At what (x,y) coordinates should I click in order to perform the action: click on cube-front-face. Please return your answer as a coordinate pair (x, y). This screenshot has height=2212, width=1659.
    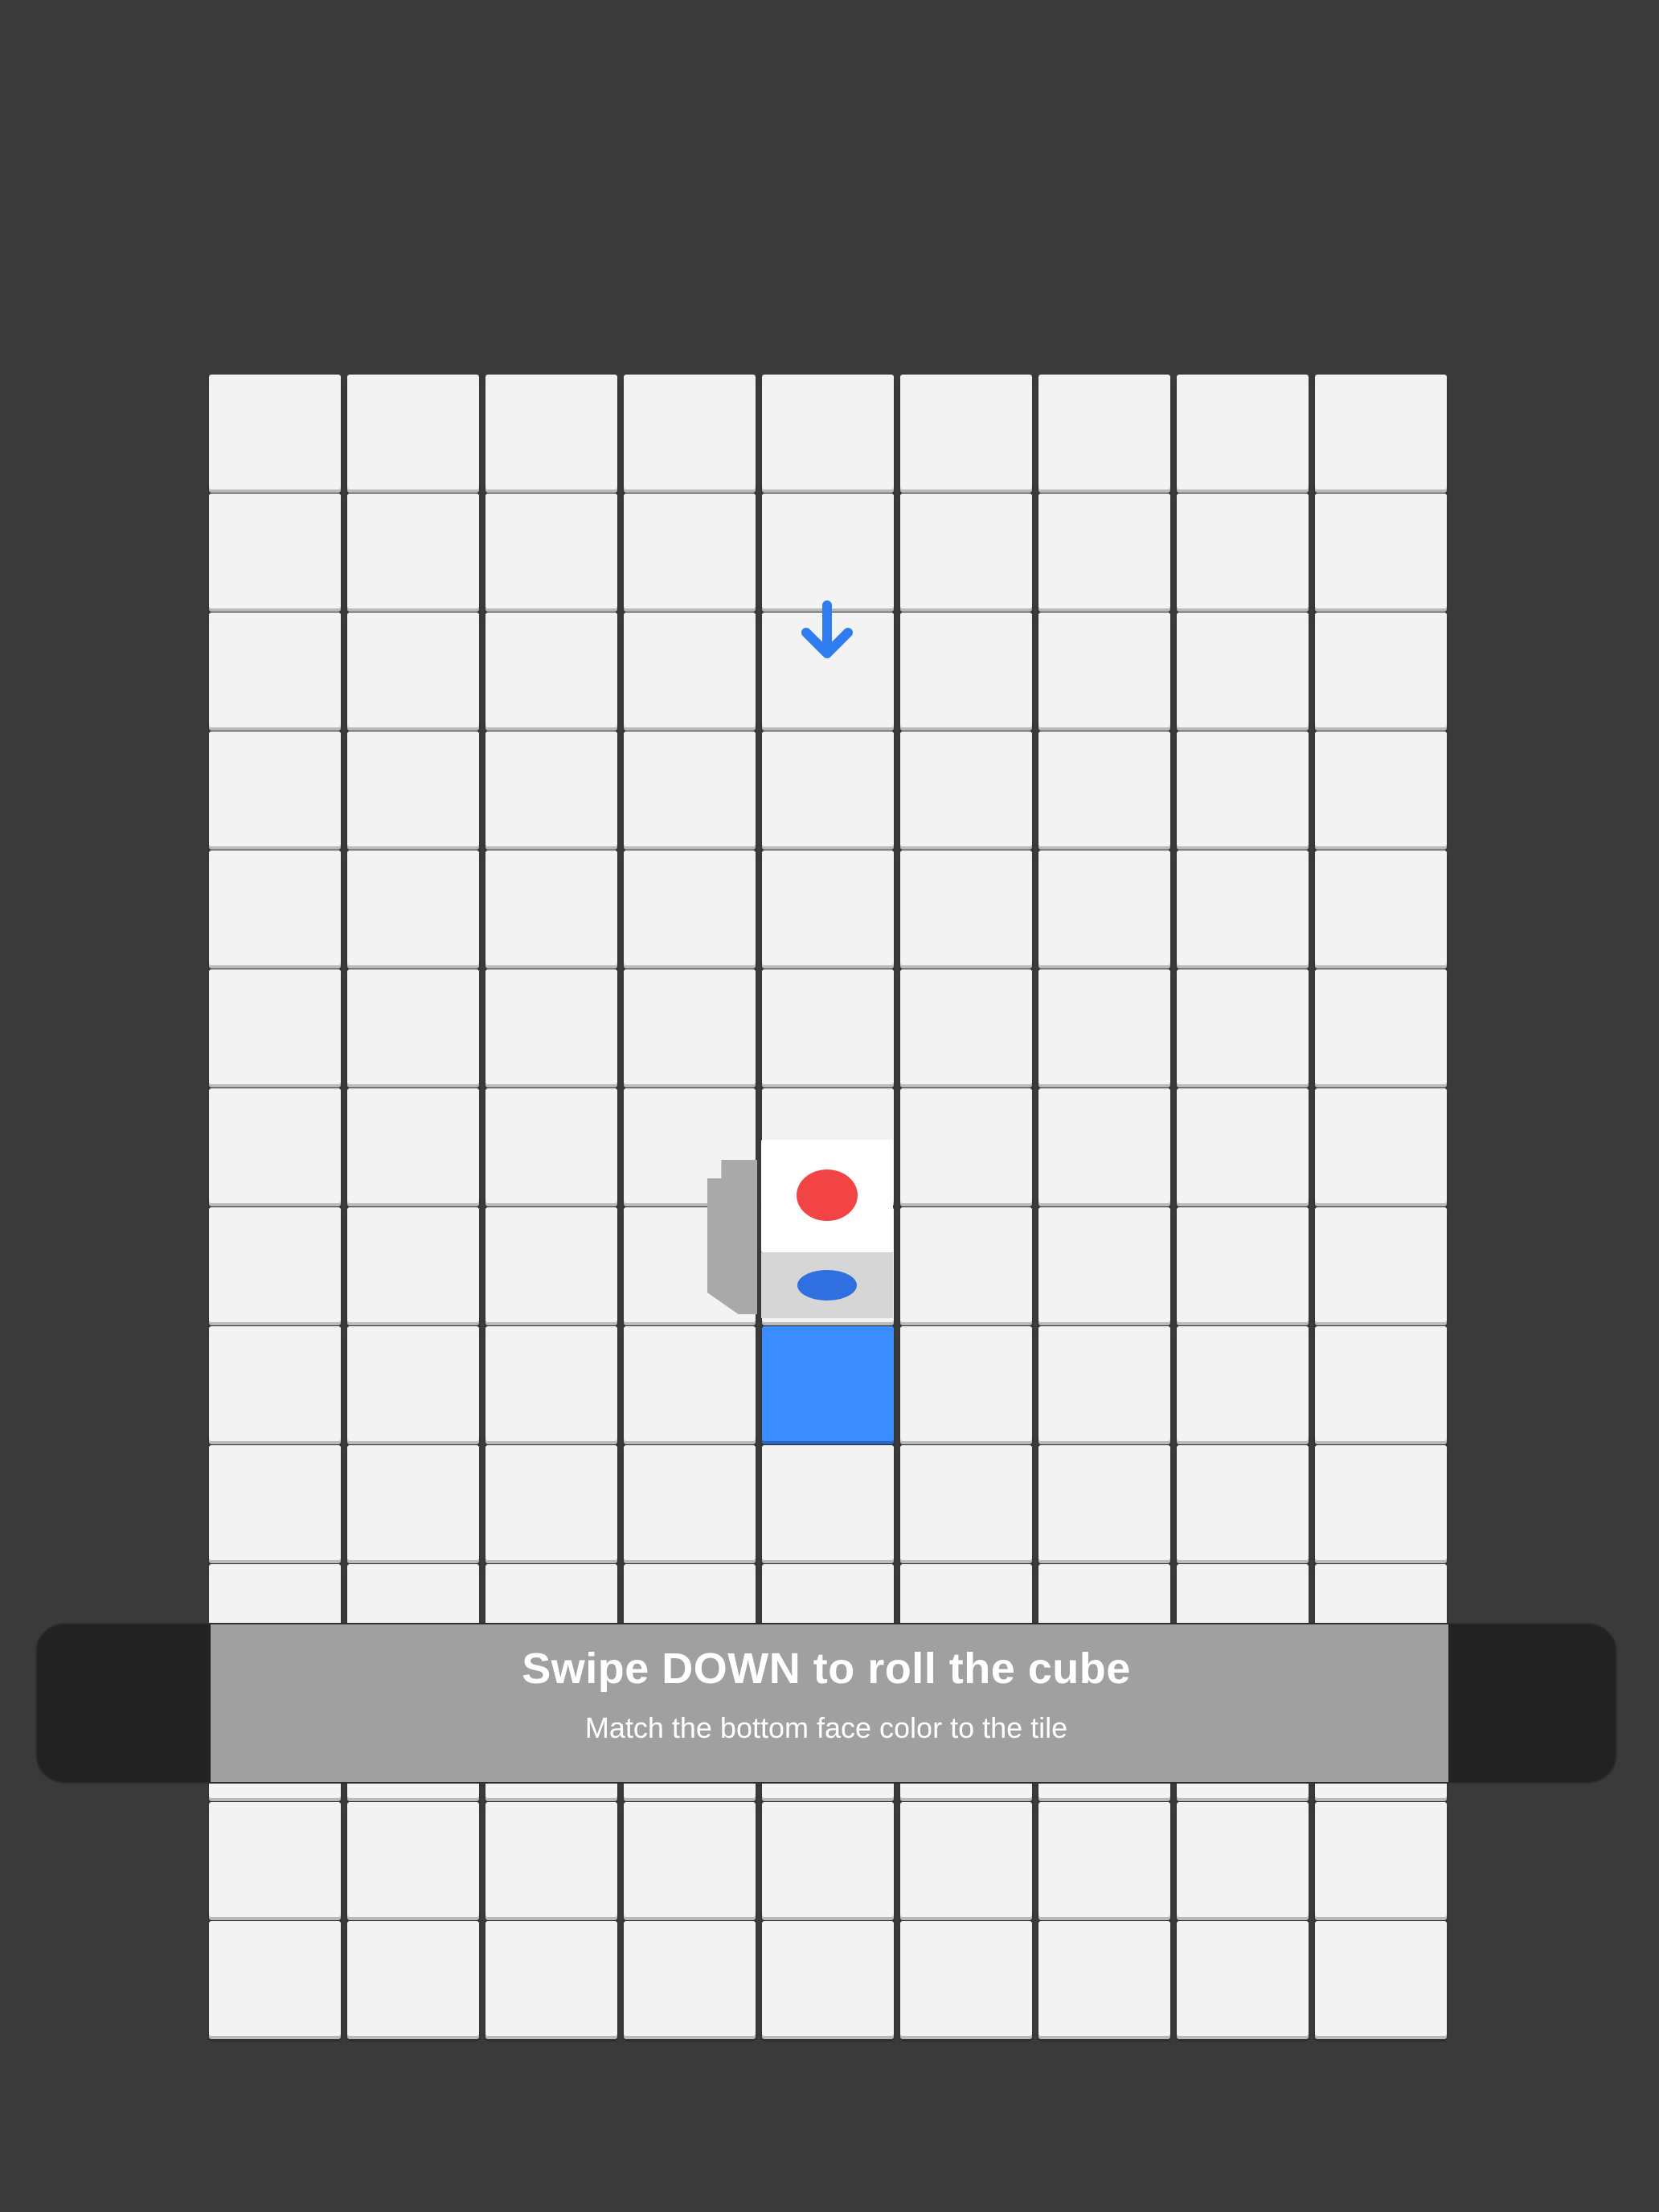
    Looking at the image, I should click on (827, 1285).